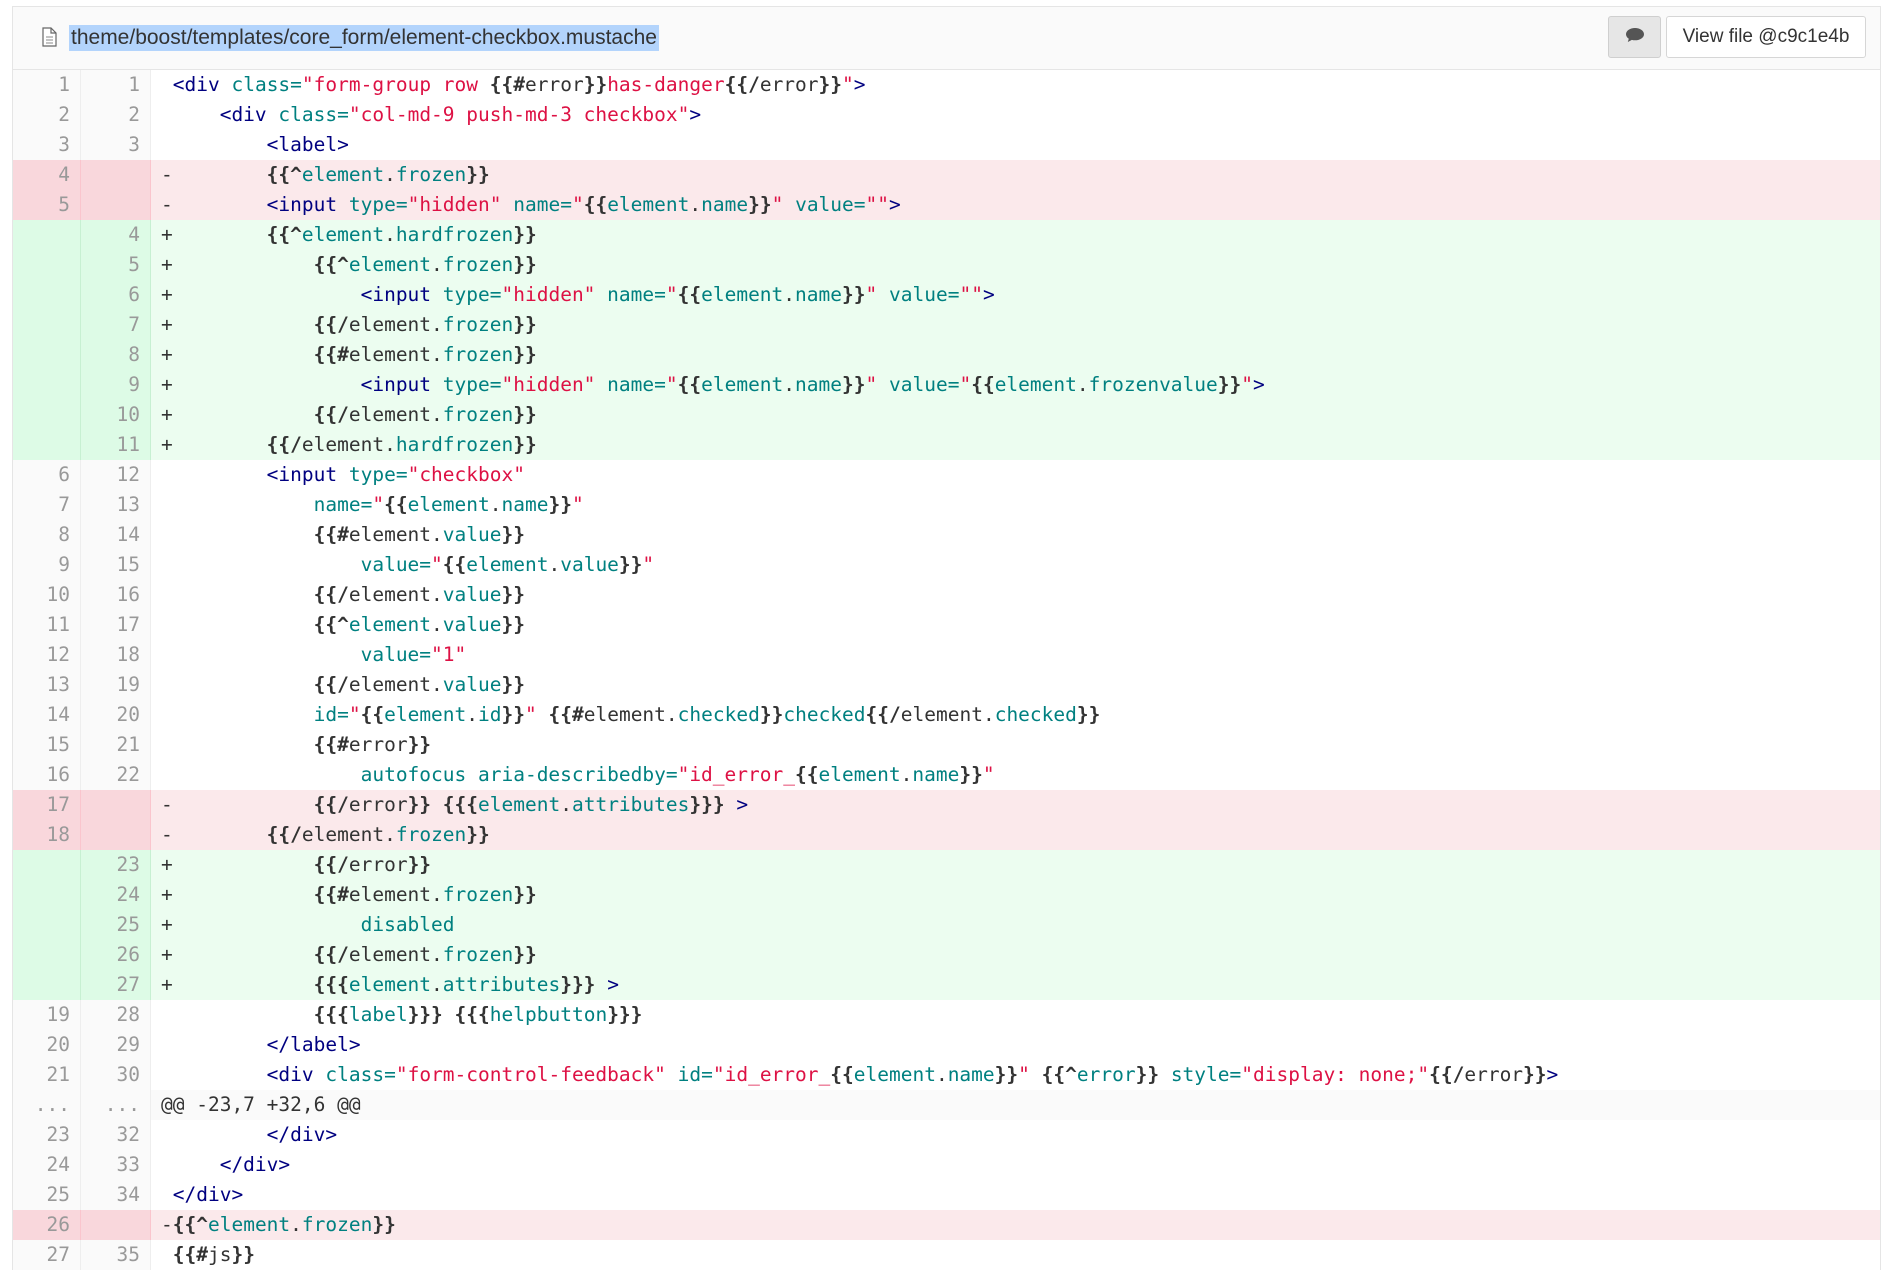 This screenshot has width=1896, height=1270. I want to click on new-line-number: 26, so click(116, 955).